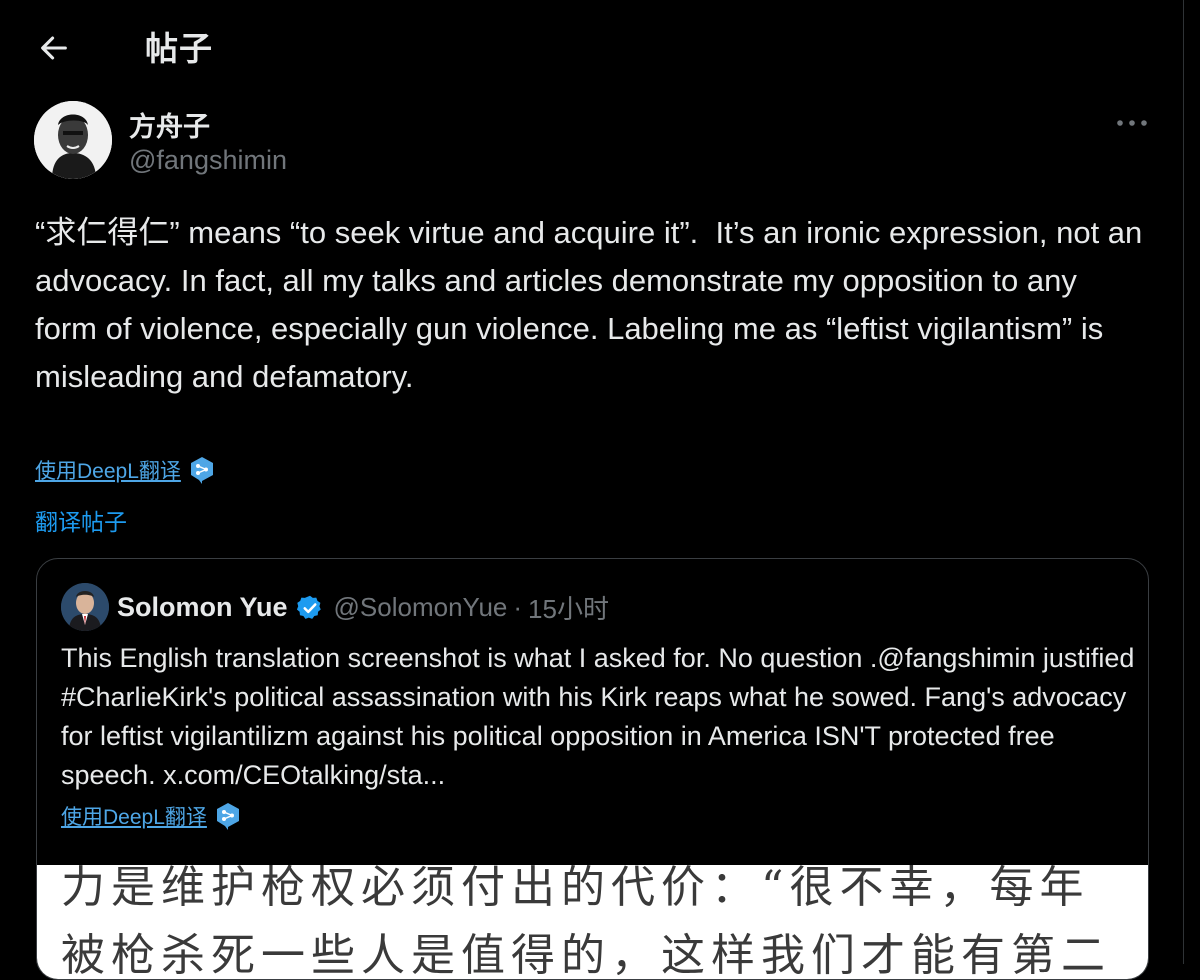  I want to click on image-text-line: 被枪杀死一些人是值得的，这样我们才能有第二, so click(586, 955).